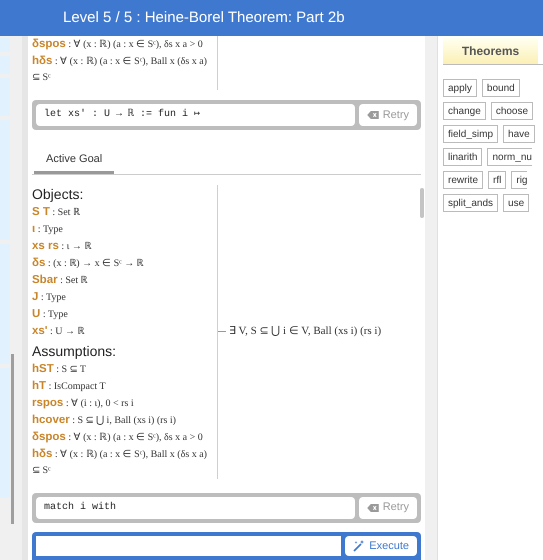 This screenshot has height=560, width=543. What do you see at coordinates (49, 297) in the screenshot?
I see `hypothesis: J : Type` at bounding box center [49, 297].